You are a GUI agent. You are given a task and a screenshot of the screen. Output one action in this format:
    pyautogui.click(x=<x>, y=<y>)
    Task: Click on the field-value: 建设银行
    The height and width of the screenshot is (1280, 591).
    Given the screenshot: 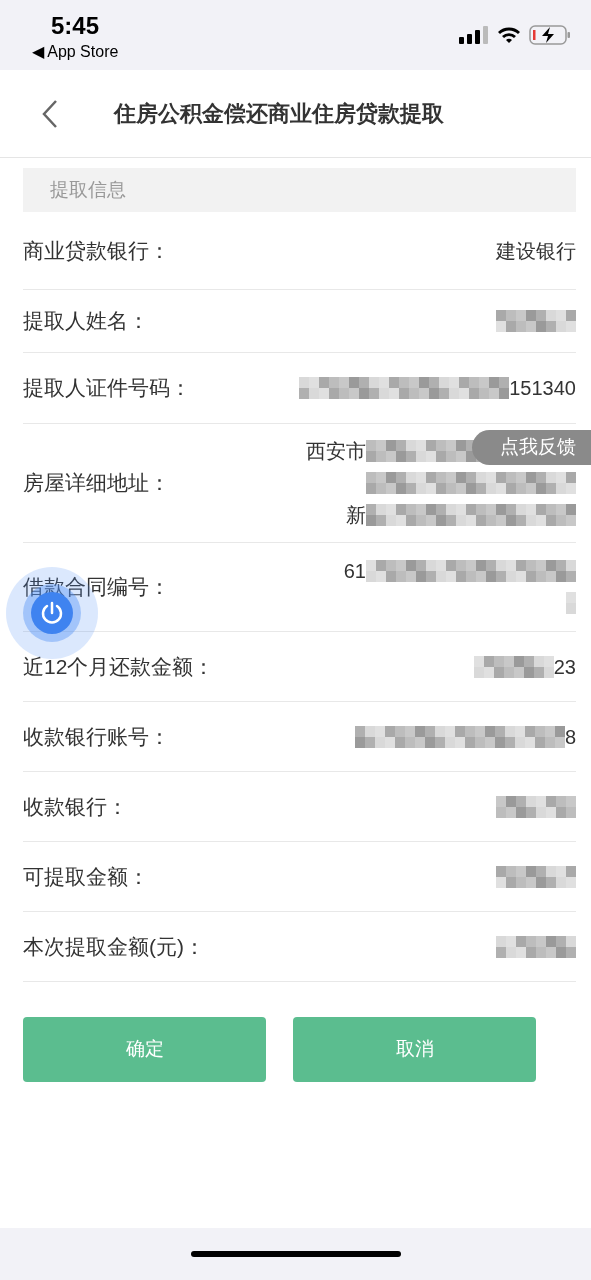 What is the action you would take?
    pyautogui.click(x=536, y=251)
    